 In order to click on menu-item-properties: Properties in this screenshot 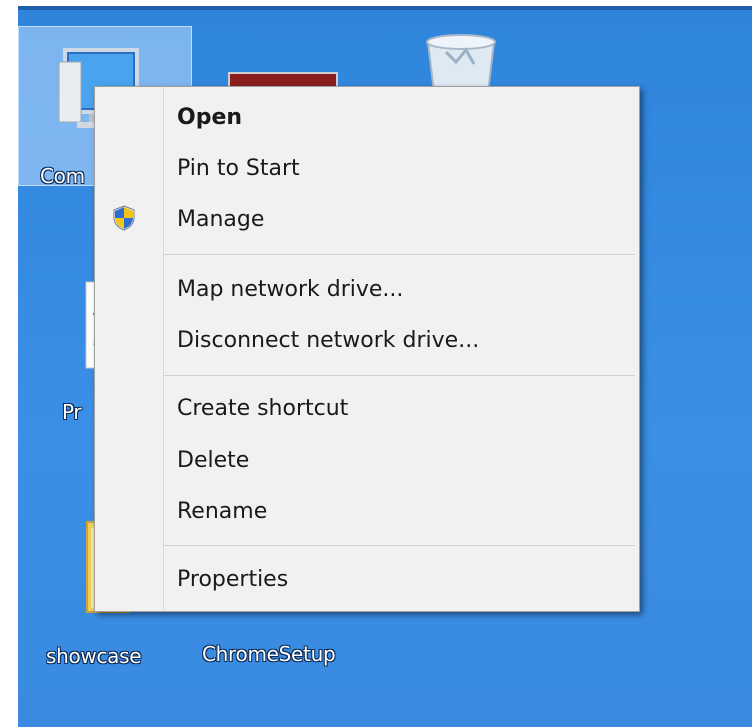, I will do `click(367, 579)`.